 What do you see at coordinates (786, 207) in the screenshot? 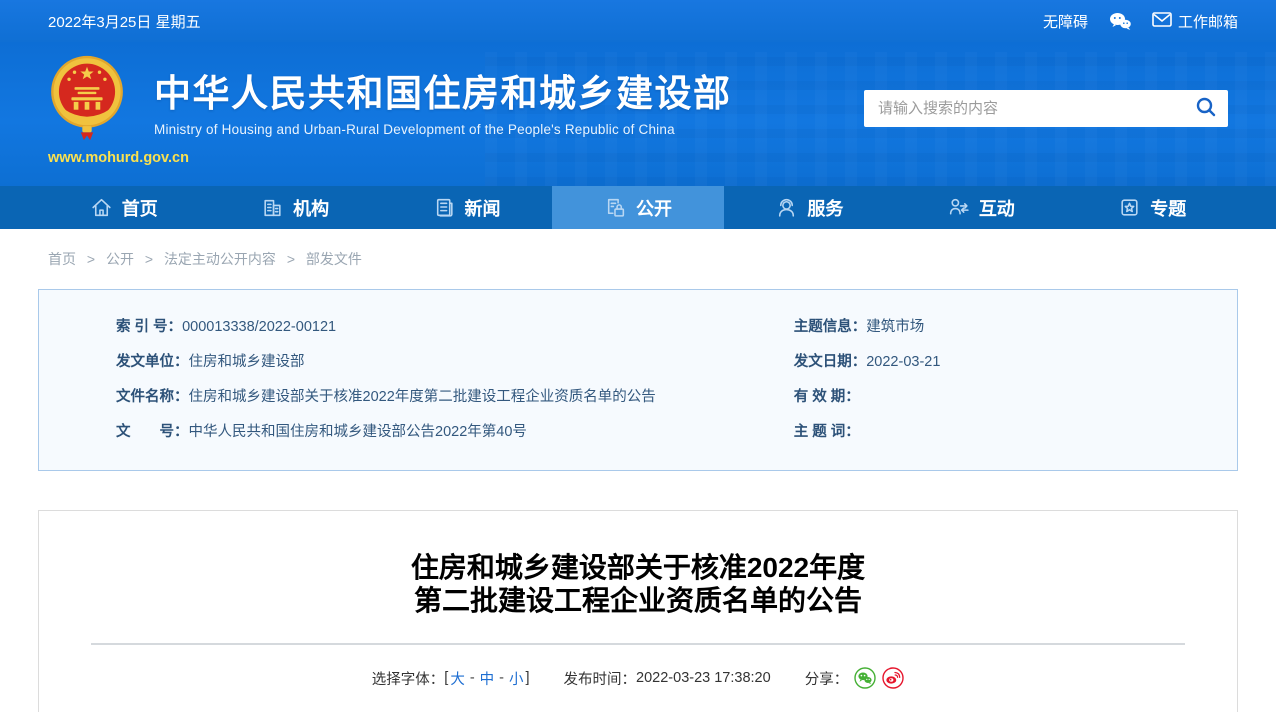
I see `service-icon` at bounding box center [786, 207].